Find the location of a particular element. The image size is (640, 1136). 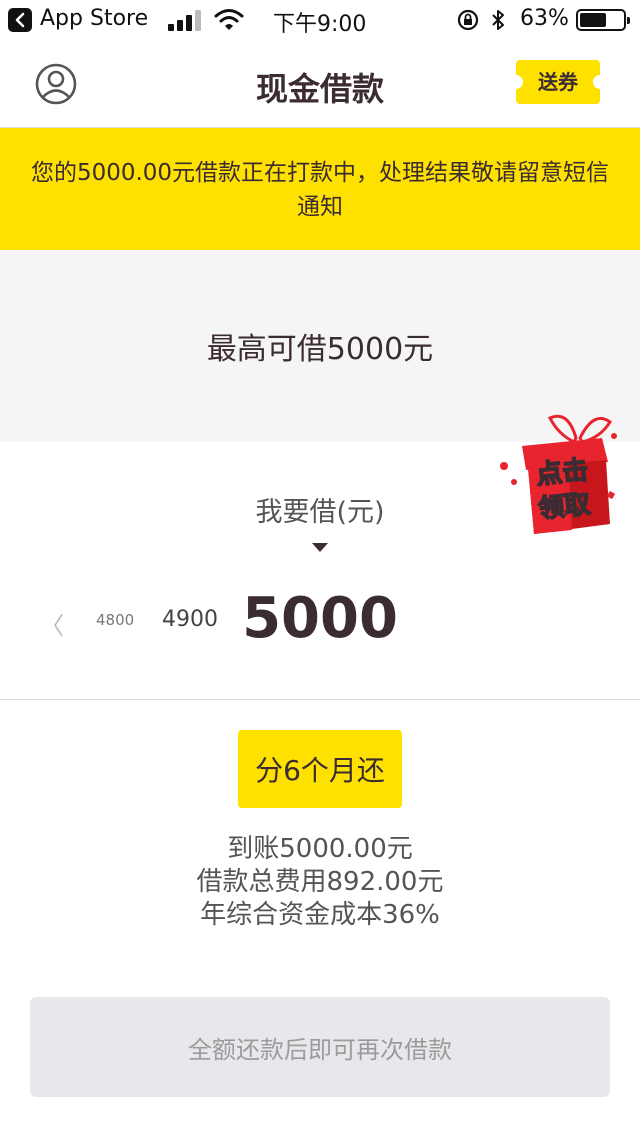

battery-icon is located at coordinates (603, 20).